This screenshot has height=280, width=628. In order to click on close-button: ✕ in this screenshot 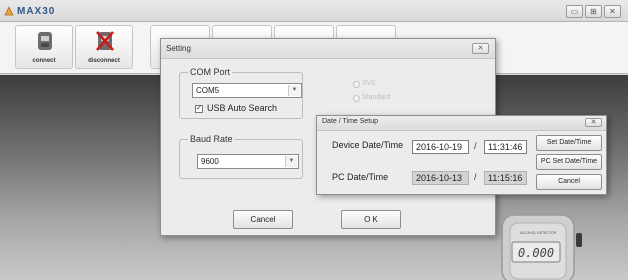, I will do `click(612, 11)`.